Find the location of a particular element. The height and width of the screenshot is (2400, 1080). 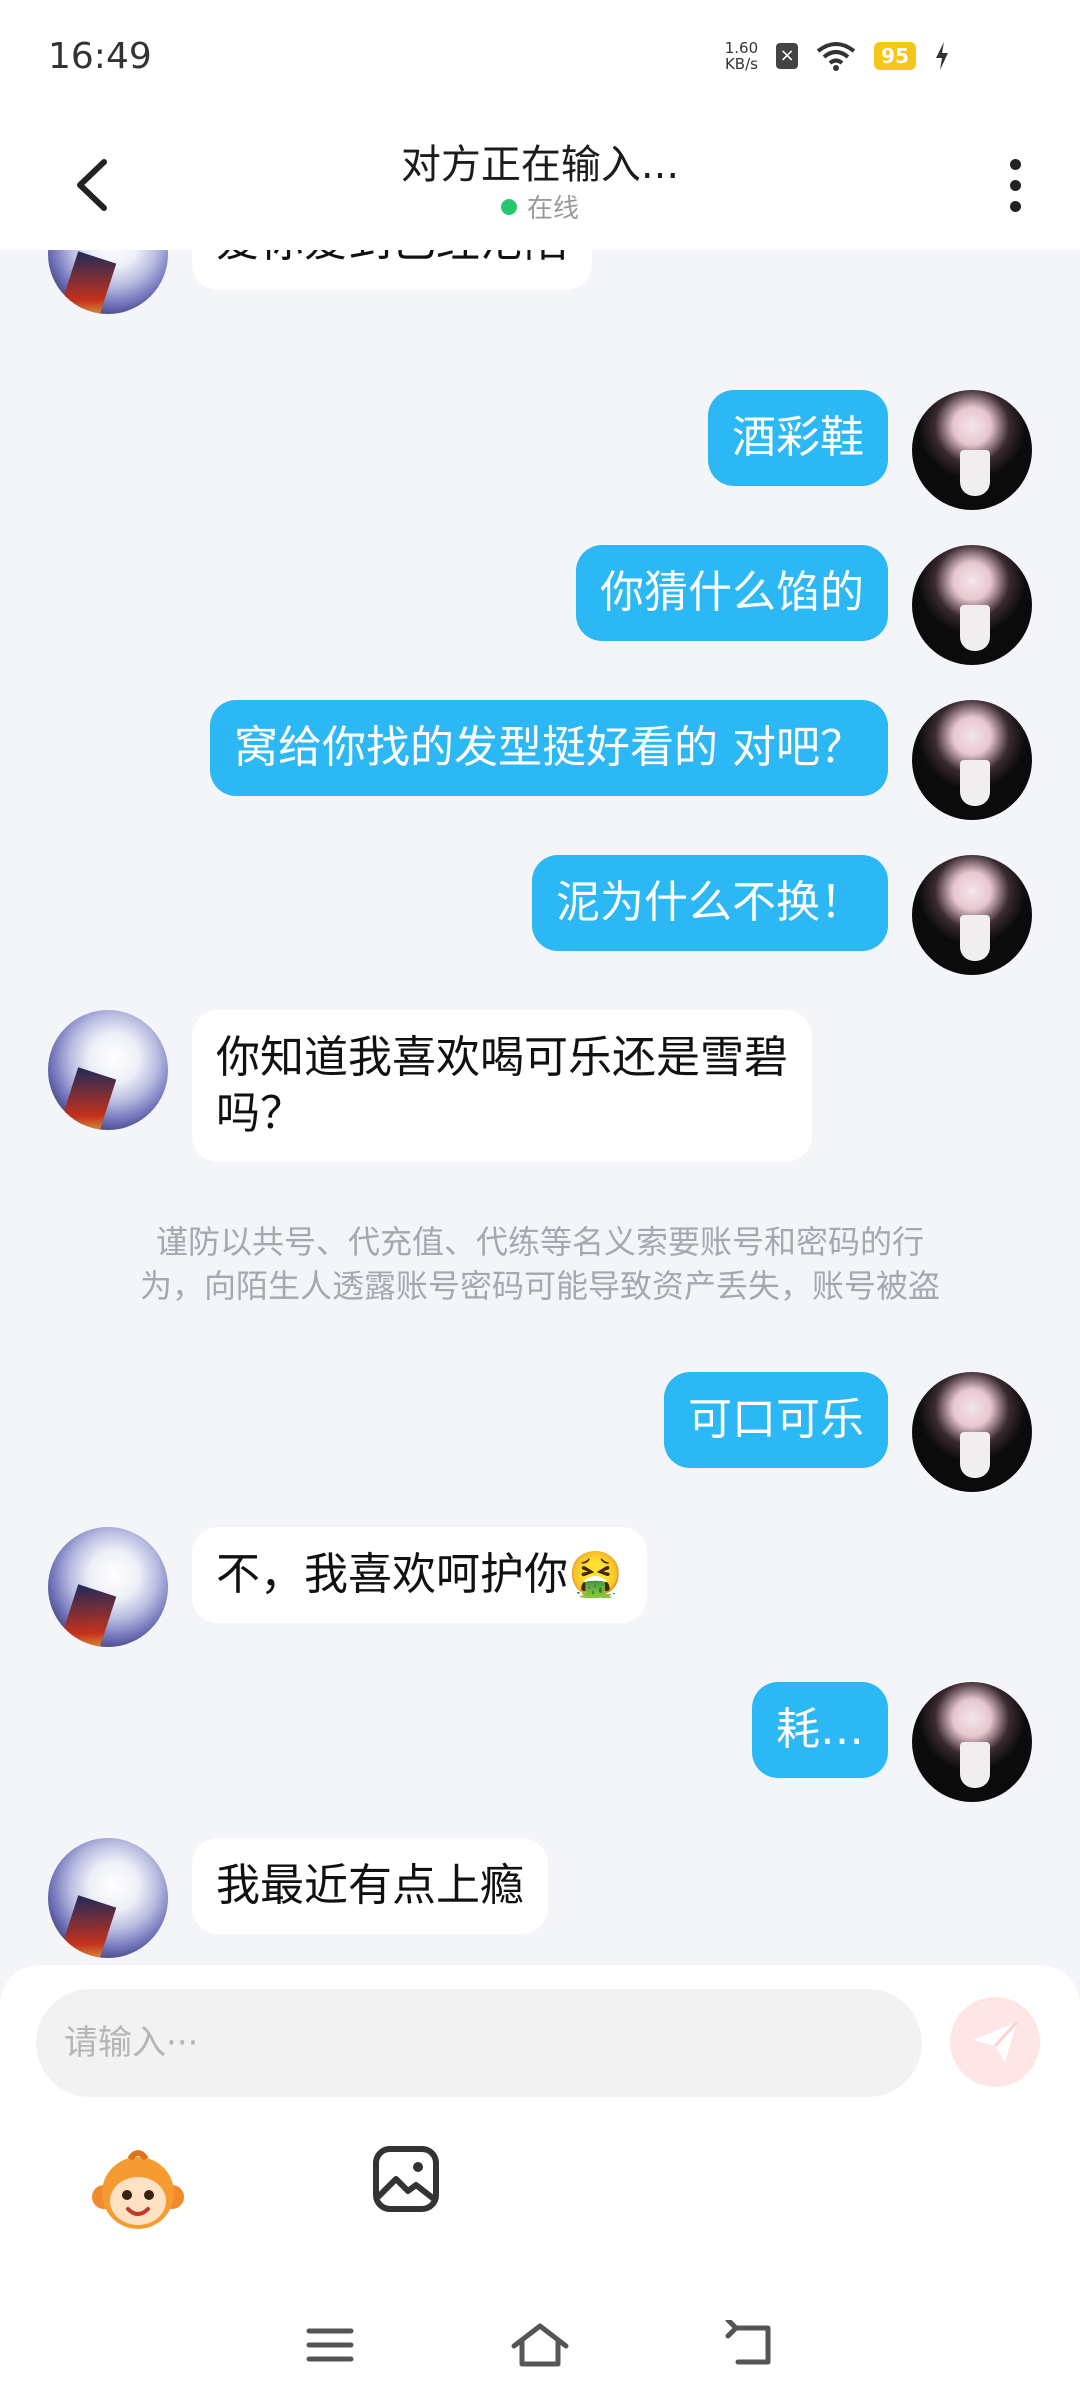

image-picker-button is located at coordinates (406, 2179).